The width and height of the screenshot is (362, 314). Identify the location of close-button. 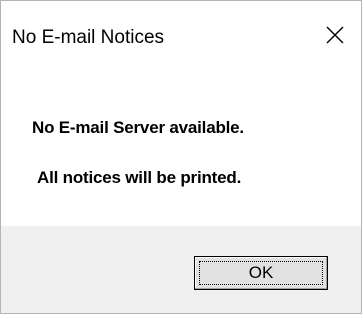
(335, 35).